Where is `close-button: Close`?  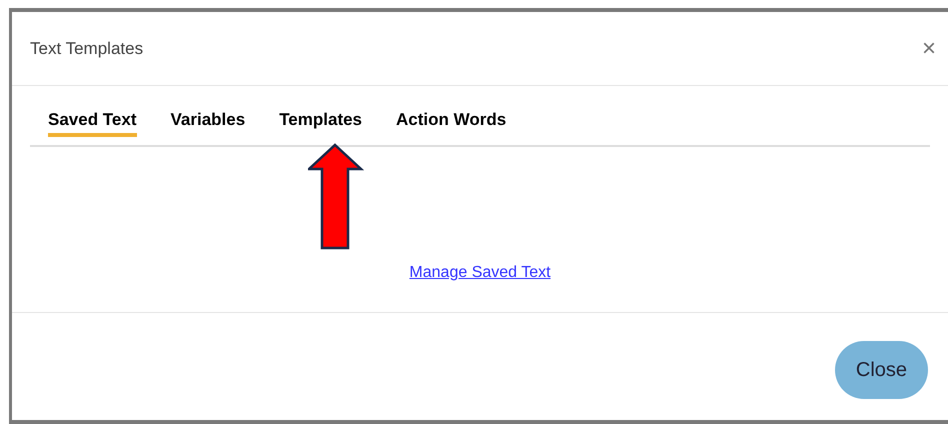
close-button: Close is located at coordinates (881, 369).